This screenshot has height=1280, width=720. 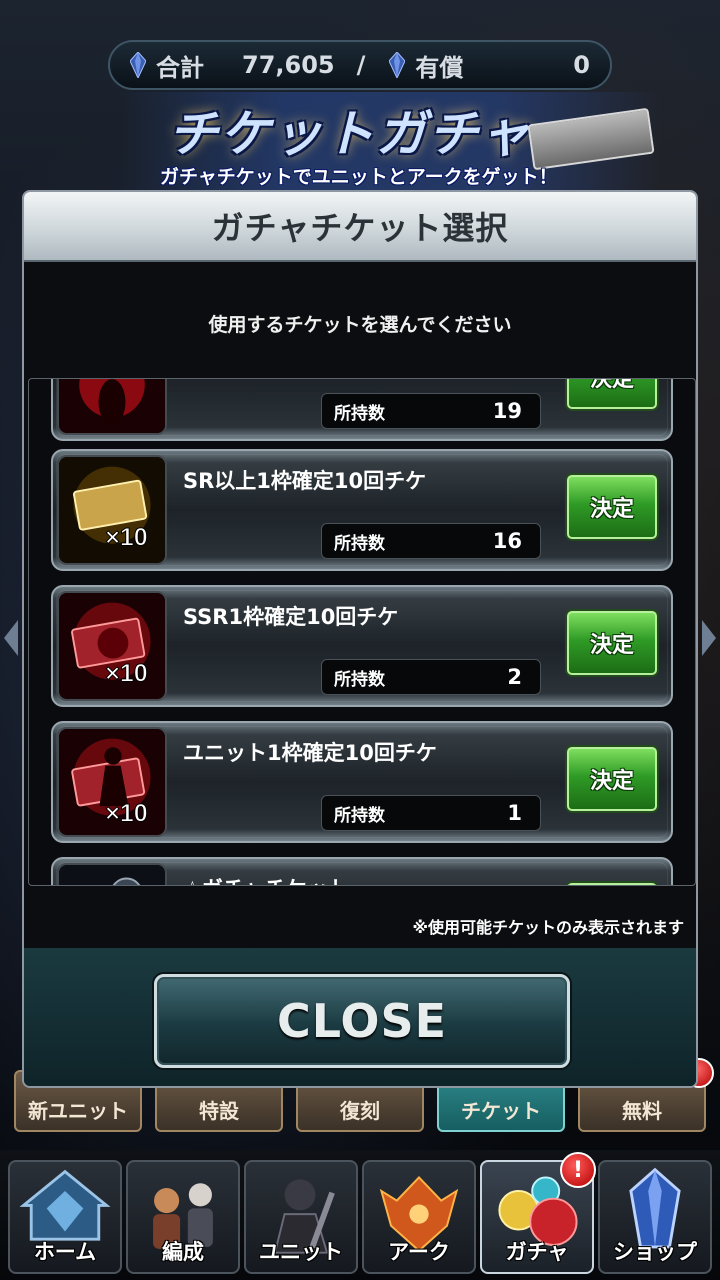 I want to click on close-button: CLOSE, so click(x=362, y=1021).